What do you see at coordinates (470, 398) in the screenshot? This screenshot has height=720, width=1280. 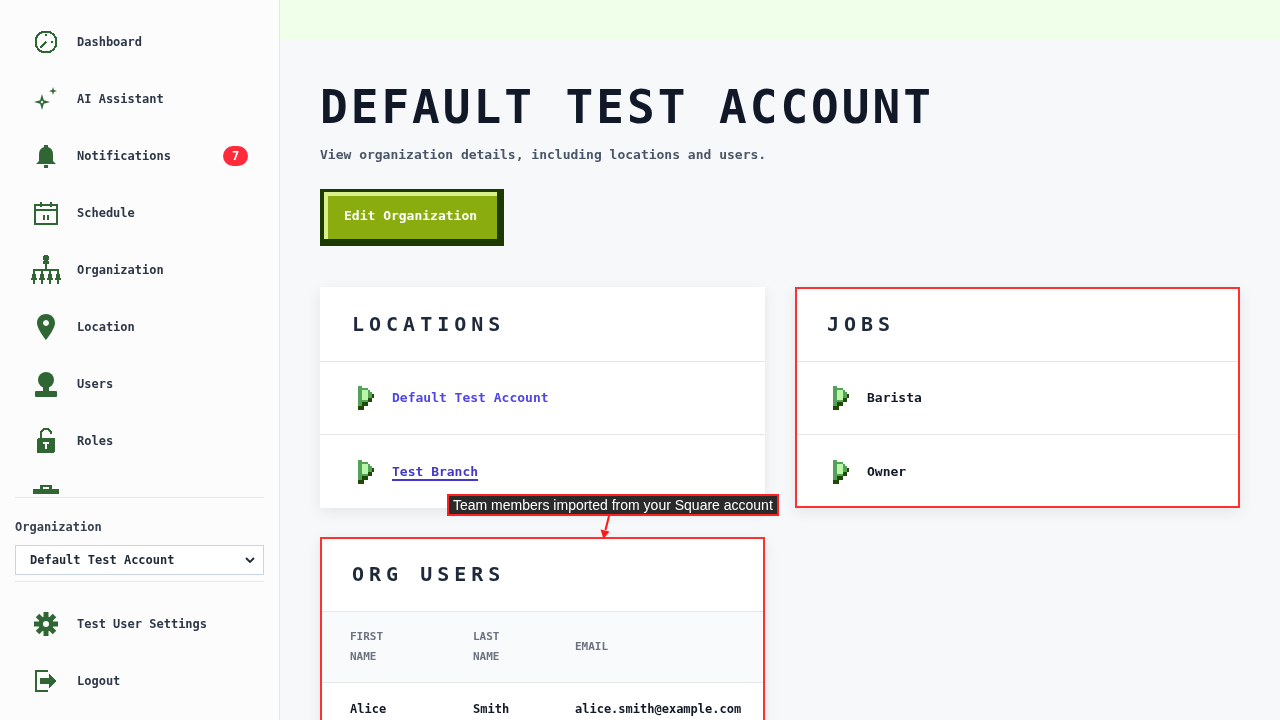 I see `entry-link: Default Test Account` at bounding box center [470, 398].